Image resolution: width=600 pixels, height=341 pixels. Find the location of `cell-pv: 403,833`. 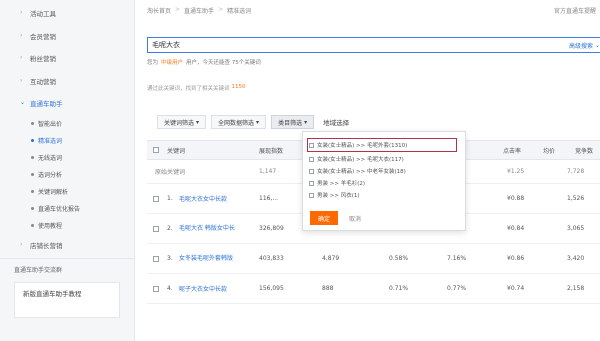

cell-pv: 403,833 is located at coordinates (271, 258).